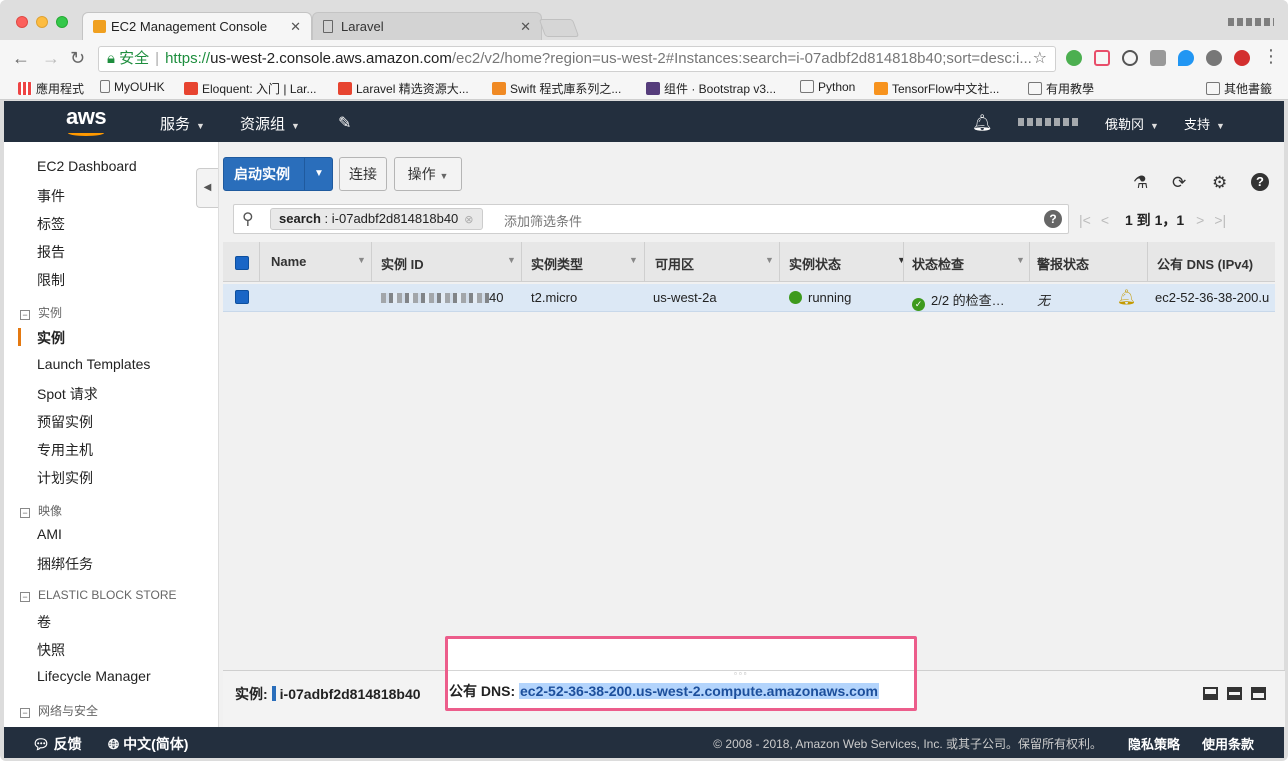 This screenshot has width=1288, height=761. Describe the element at coordinates (42, 22) in the screenshot. I see `minimize-window-button` at that location.